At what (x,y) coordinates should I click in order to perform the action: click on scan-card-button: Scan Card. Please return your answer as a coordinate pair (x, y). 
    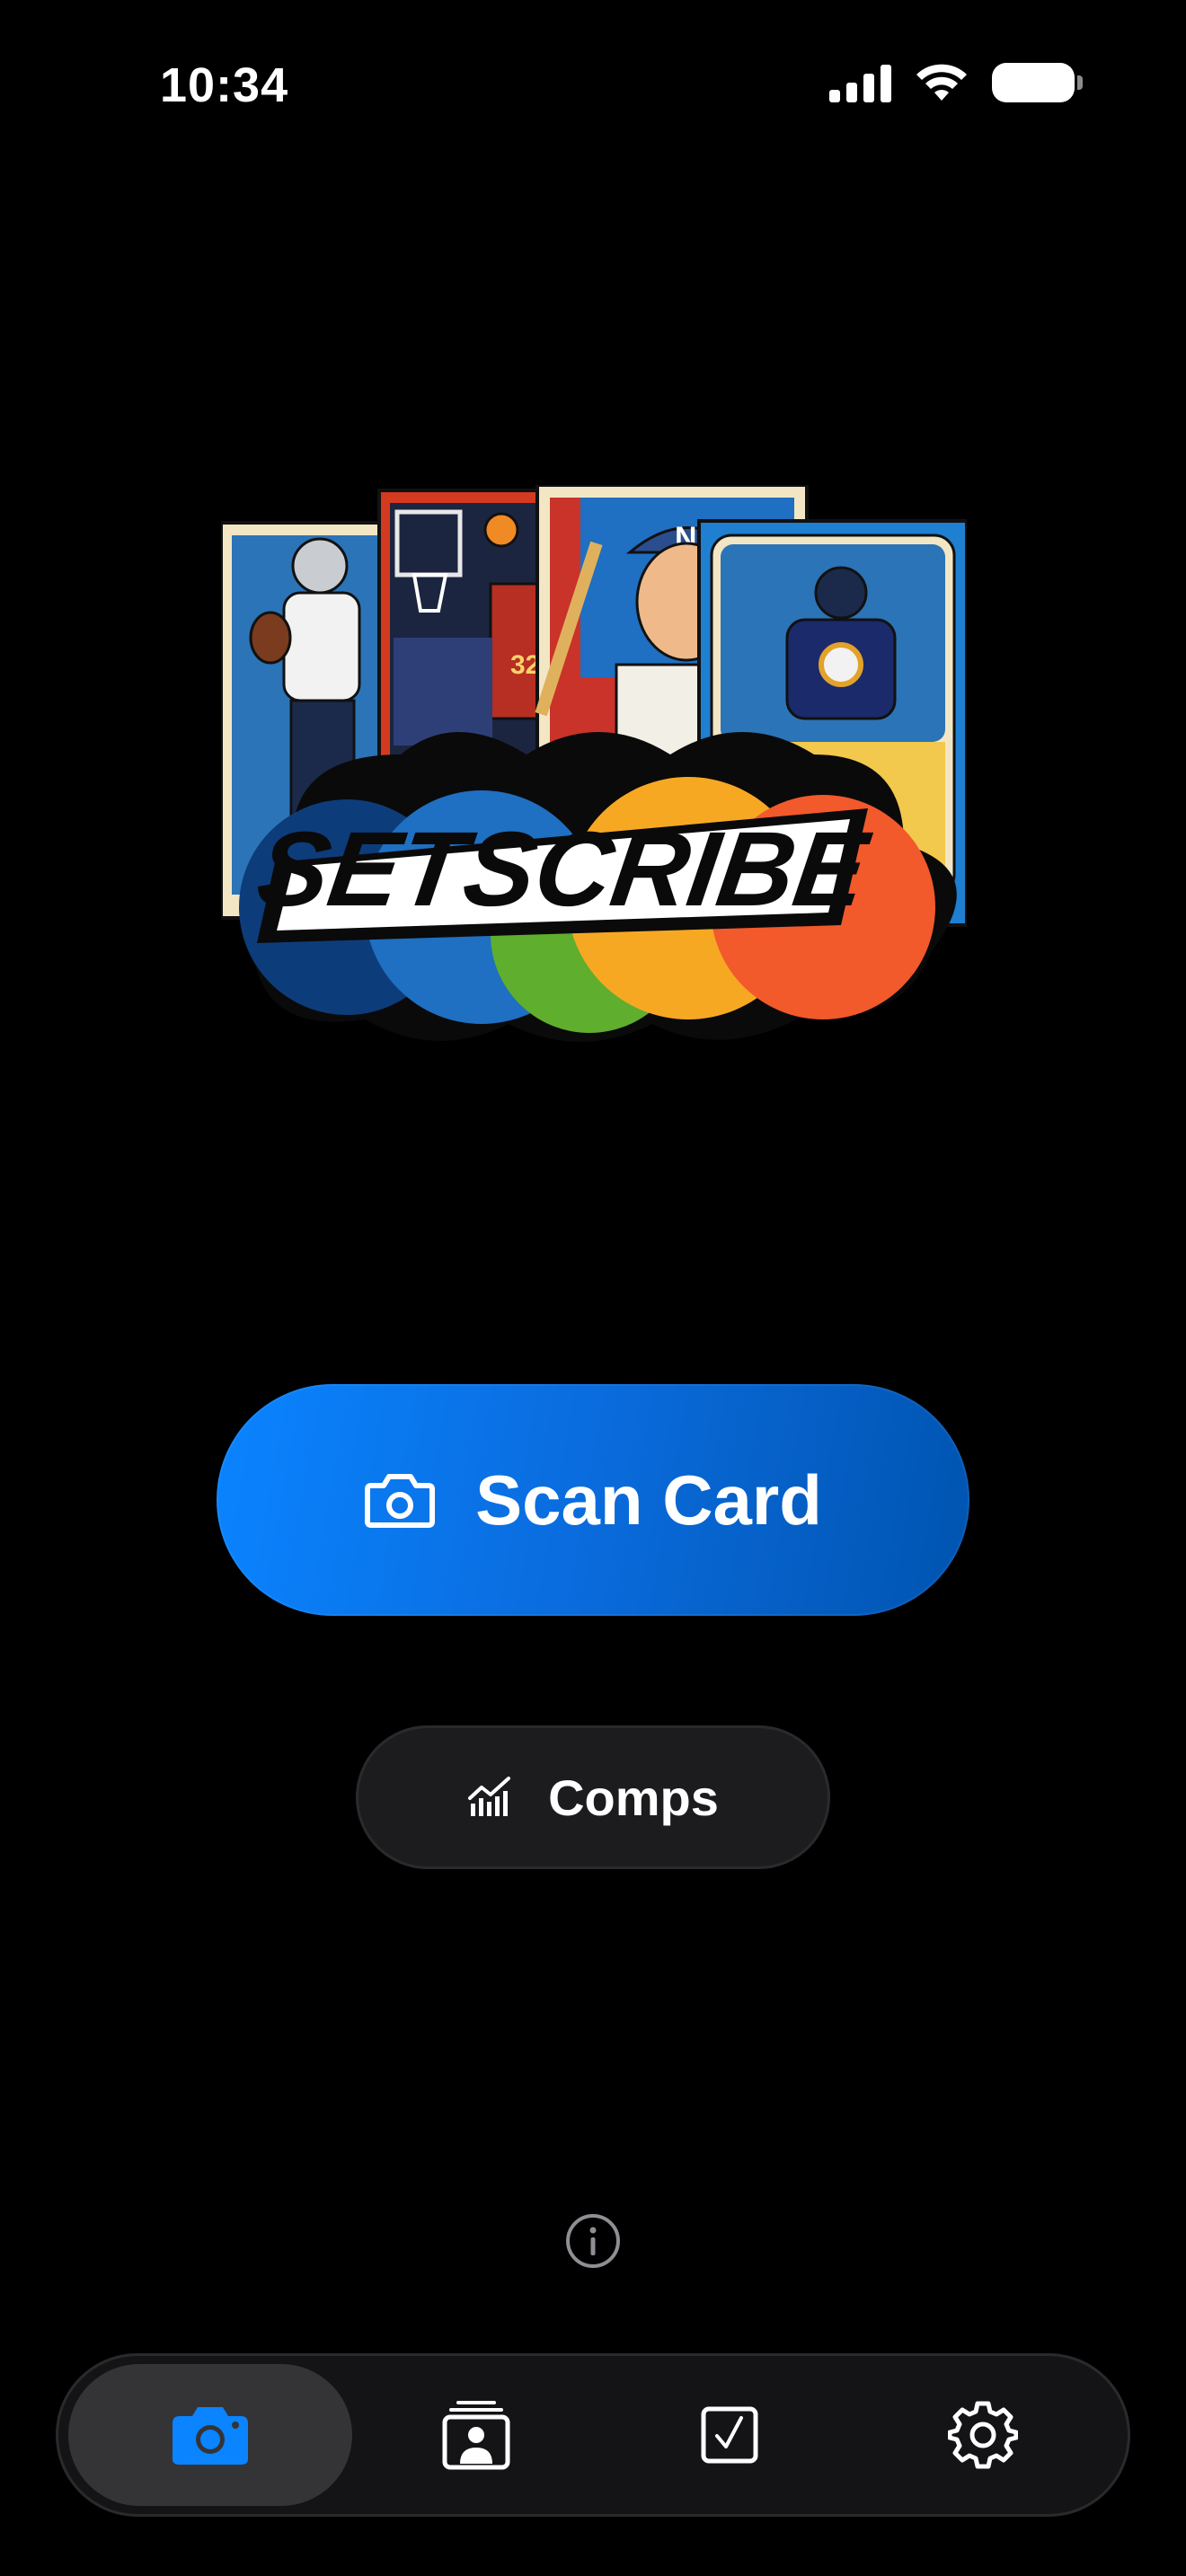
    Looking at the image, I should click on (593, 1500).